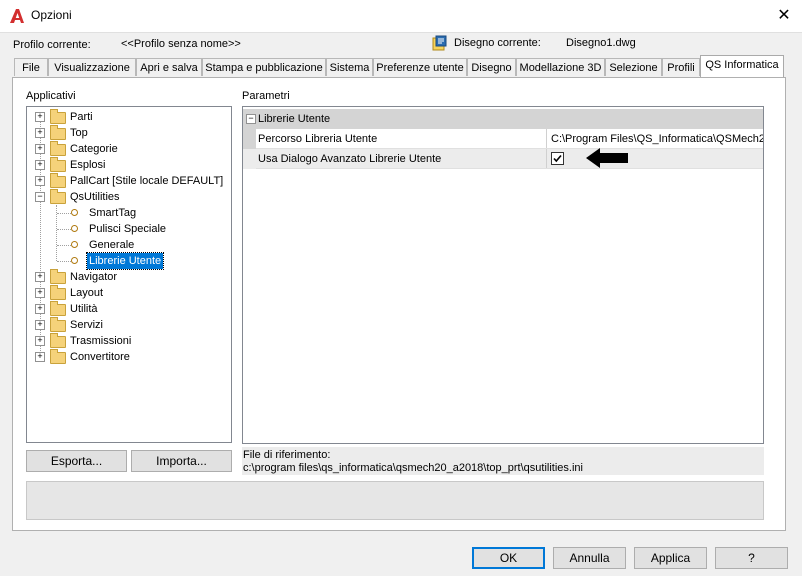  Describe the element at coordinates (130, 165) in the screenshot. I see `tree-item-esplosi: + Esplosi` at that location.